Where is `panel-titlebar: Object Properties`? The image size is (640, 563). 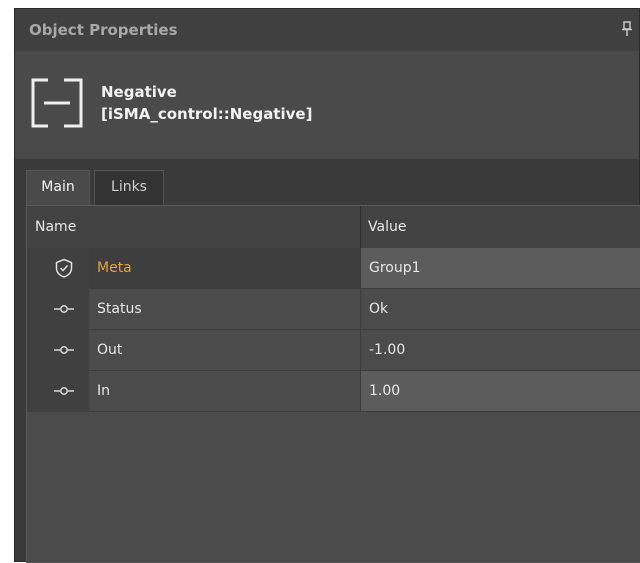 panel-titlebar: Object Properties is located at coordinates (327, 30).